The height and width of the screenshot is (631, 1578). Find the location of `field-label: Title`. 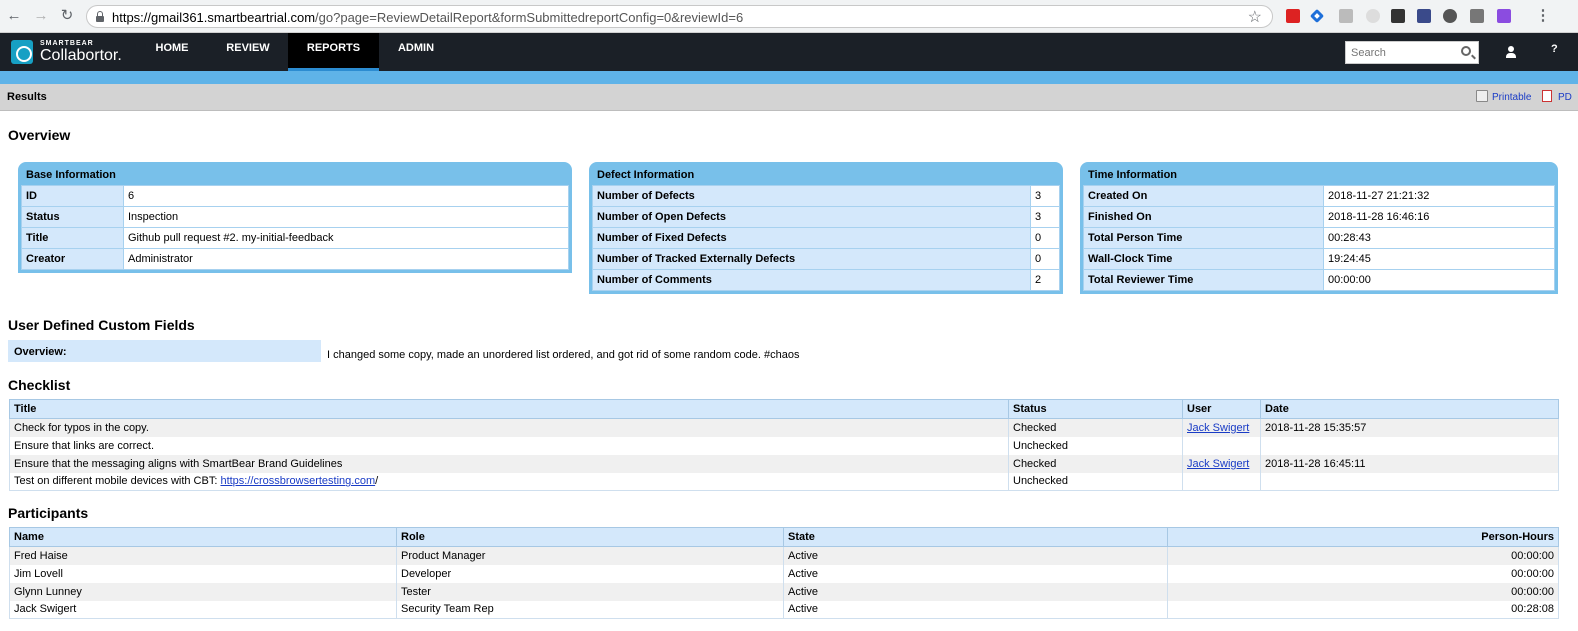

field-label: Title is located at coordinates (72, 238).